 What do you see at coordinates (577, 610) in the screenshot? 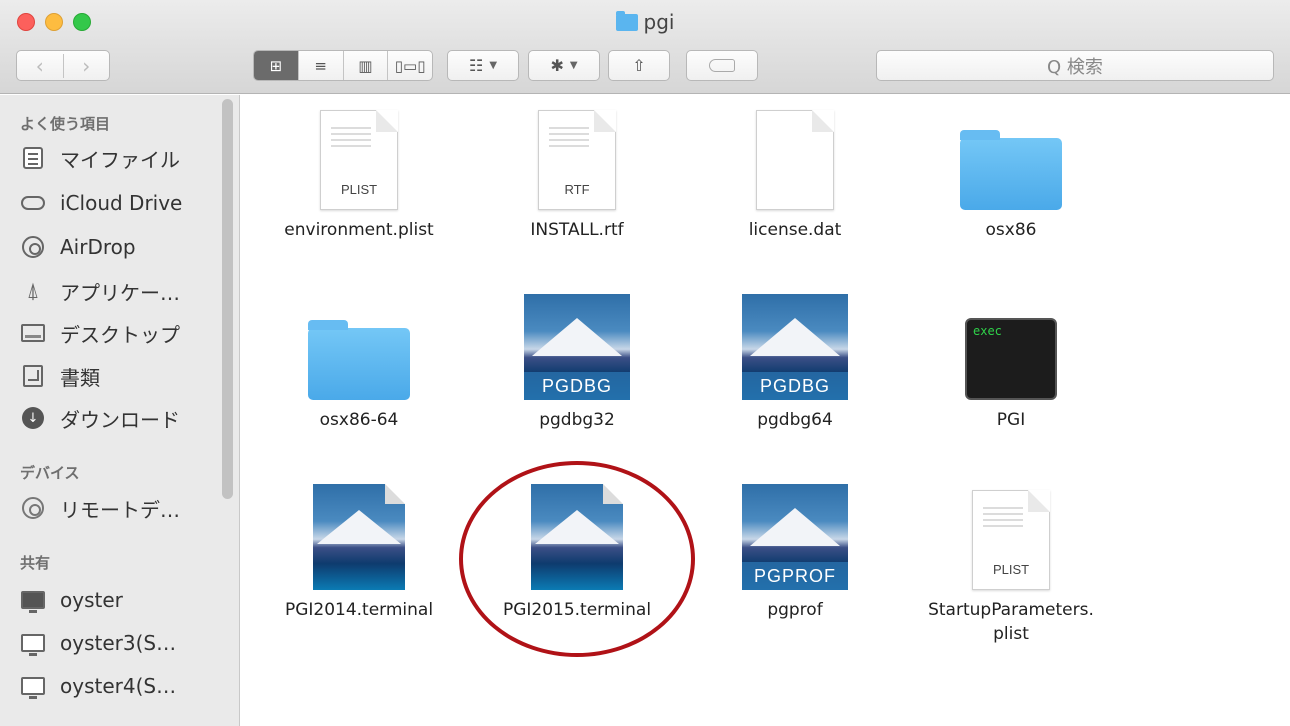
I see `file-name: PGI2015.terminal` at bounding box center [577, 610].